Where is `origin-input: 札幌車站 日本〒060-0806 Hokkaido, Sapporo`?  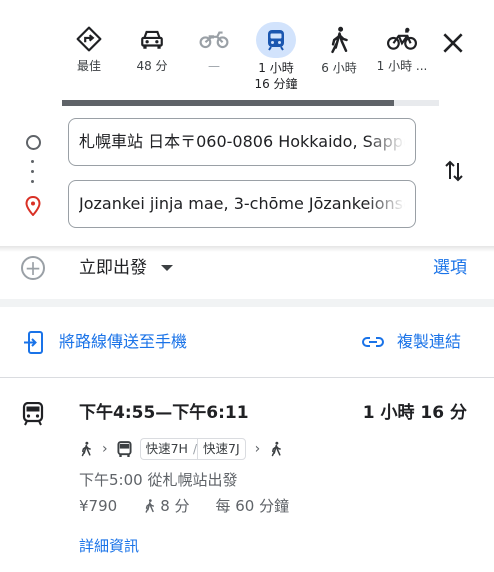 origin-input: 札幌車站 日本〒060-0806 Hokkaido, Sapporo is located at coordinates (242, 142).